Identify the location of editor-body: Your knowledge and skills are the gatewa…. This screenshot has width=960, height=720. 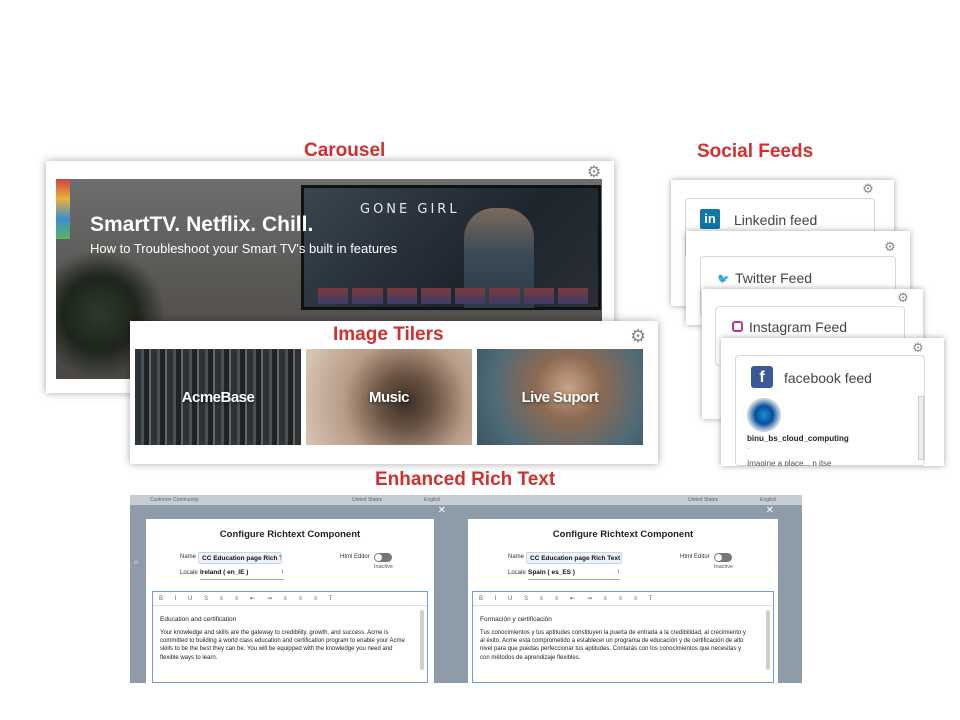
(282, 645).